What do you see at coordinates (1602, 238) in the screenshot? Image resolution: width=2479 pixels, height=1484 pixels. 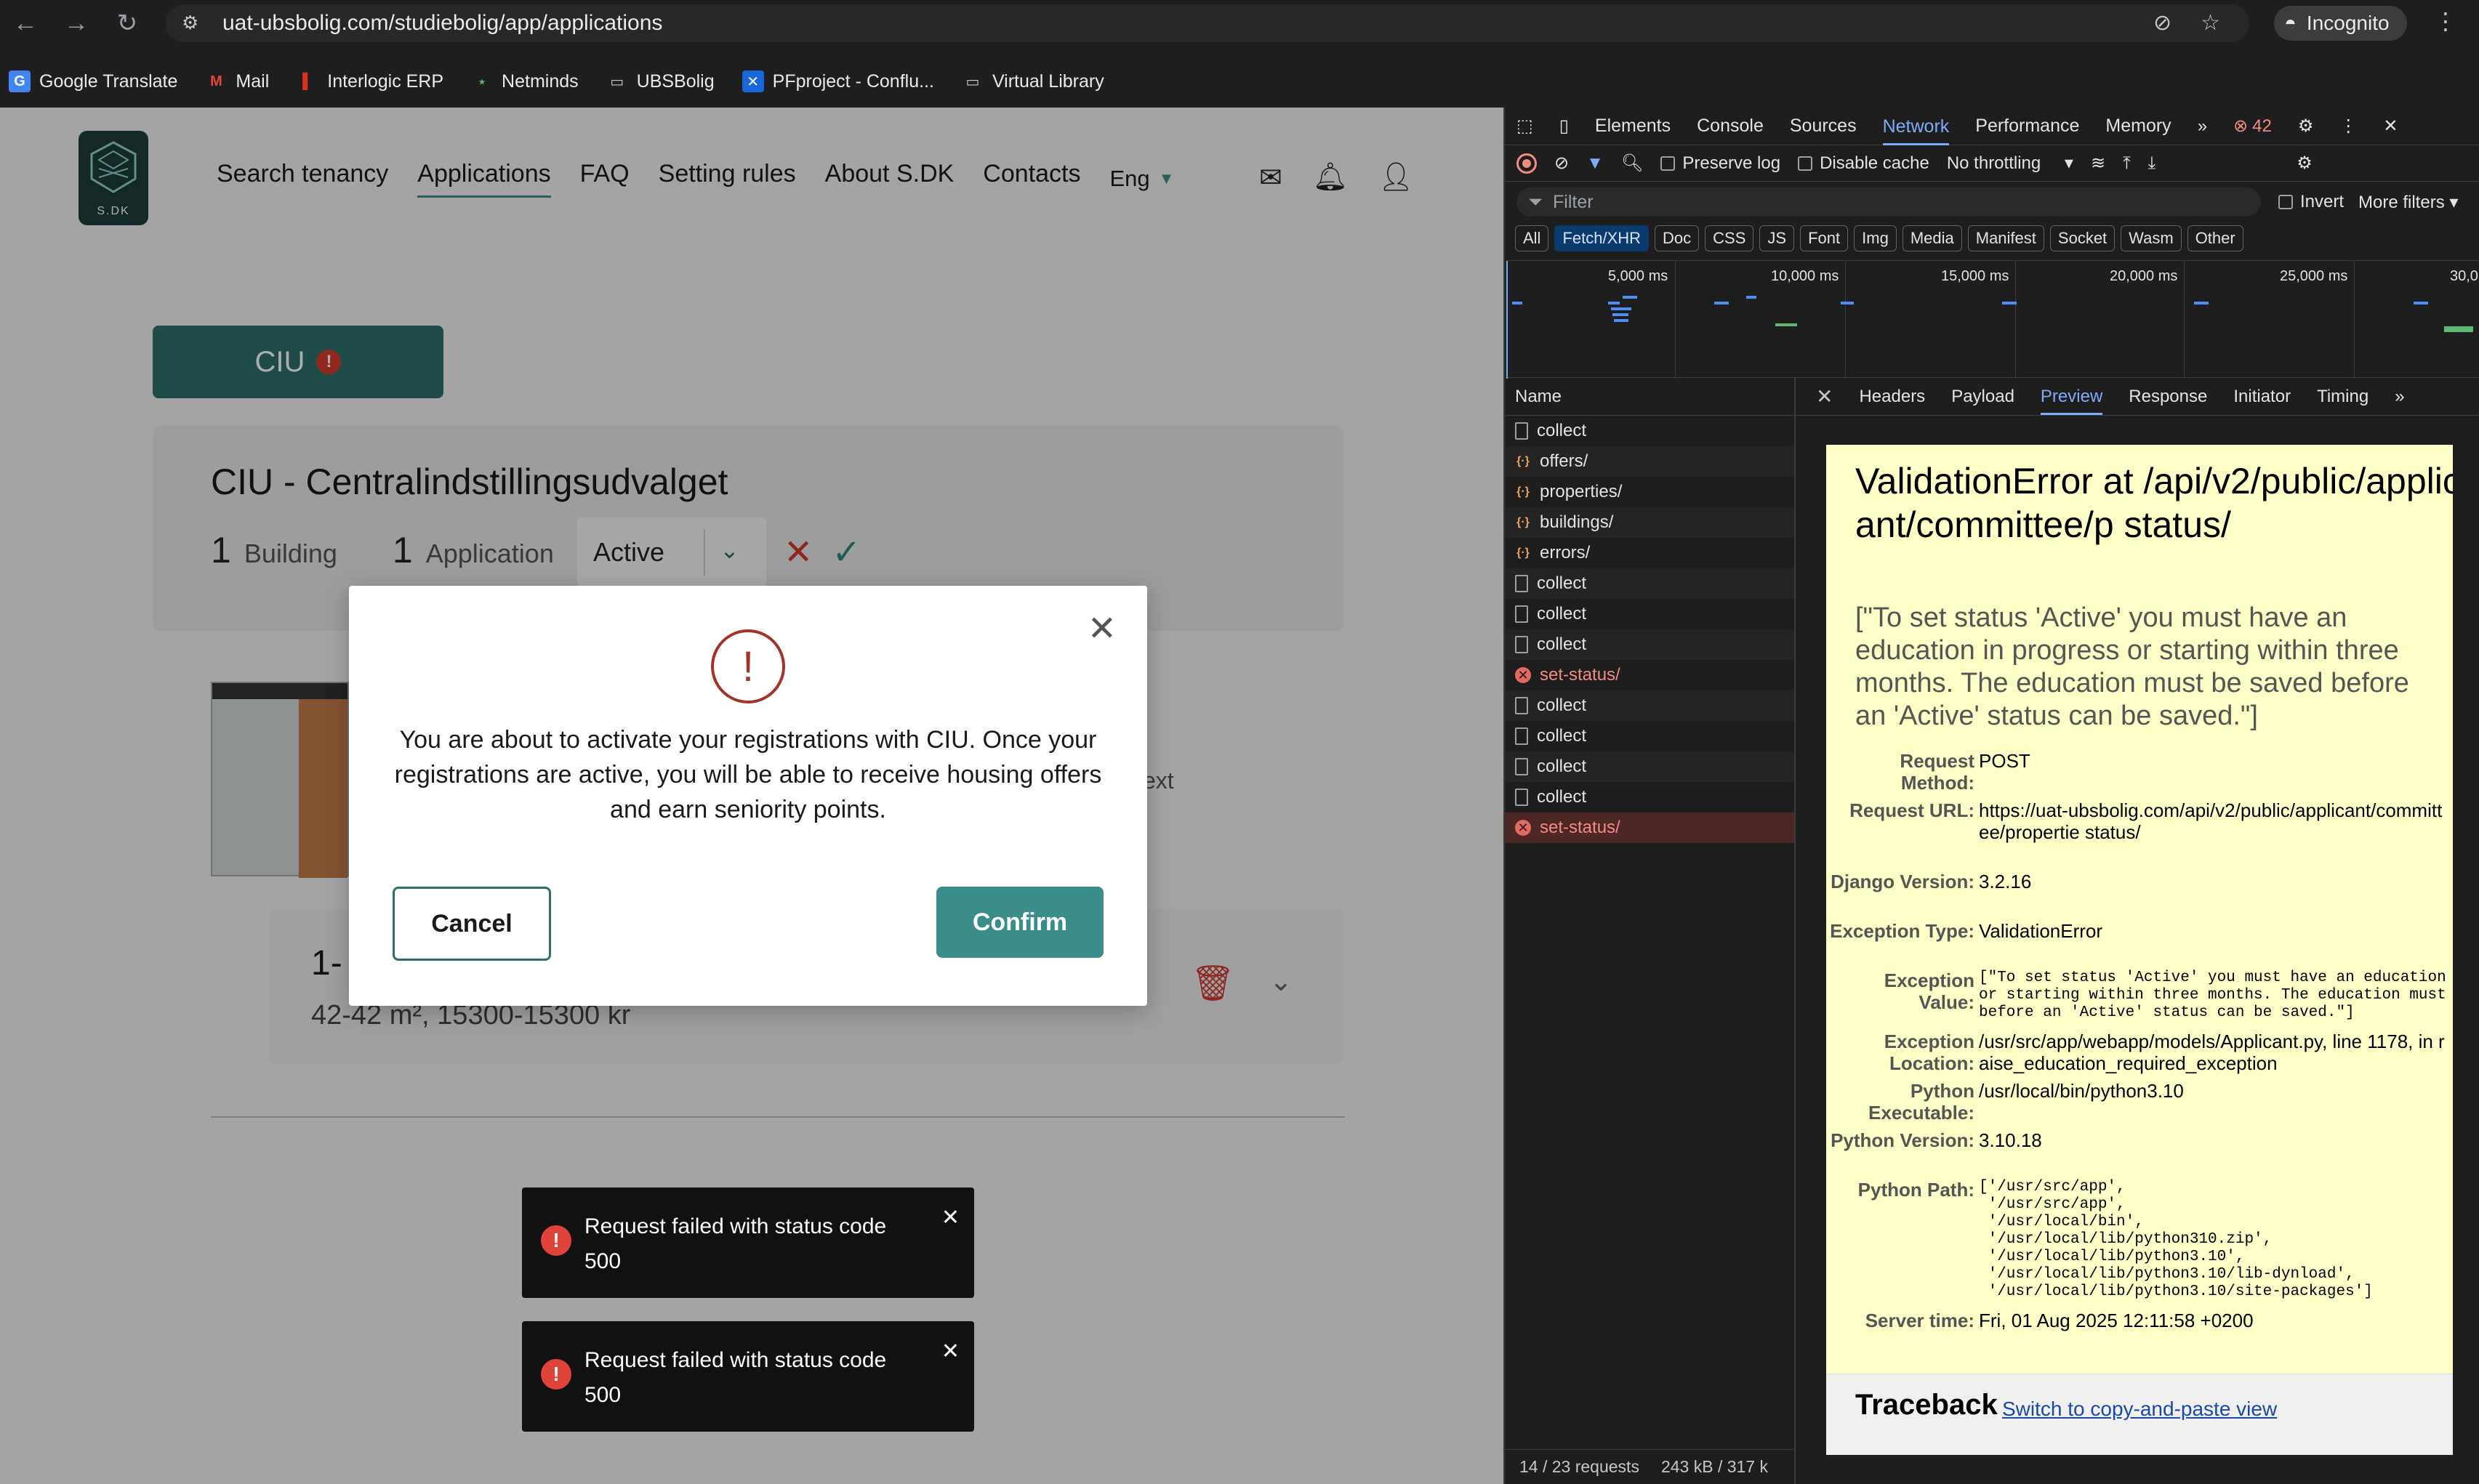 I see `type-fetch-xhr: Fetch/XHR` at bounding box center [1602, 238].